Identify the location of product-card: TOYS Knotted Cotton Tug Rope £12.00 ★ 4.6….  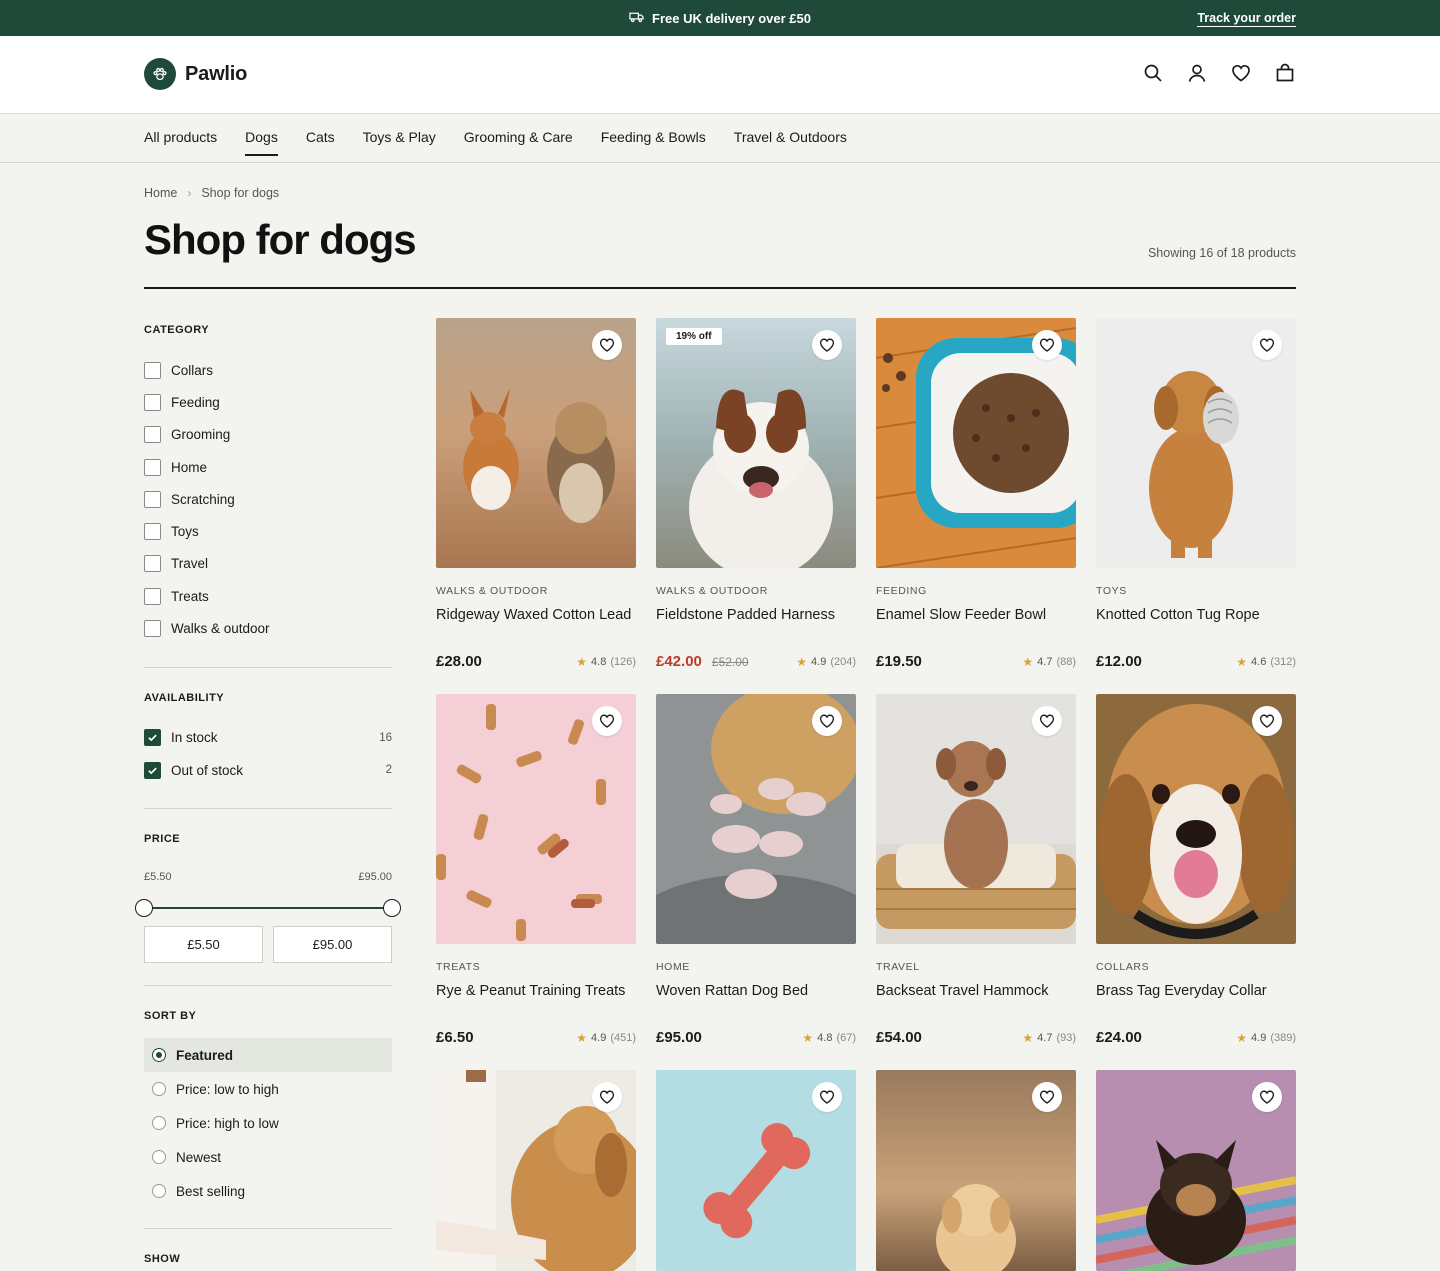
(1196, 494).